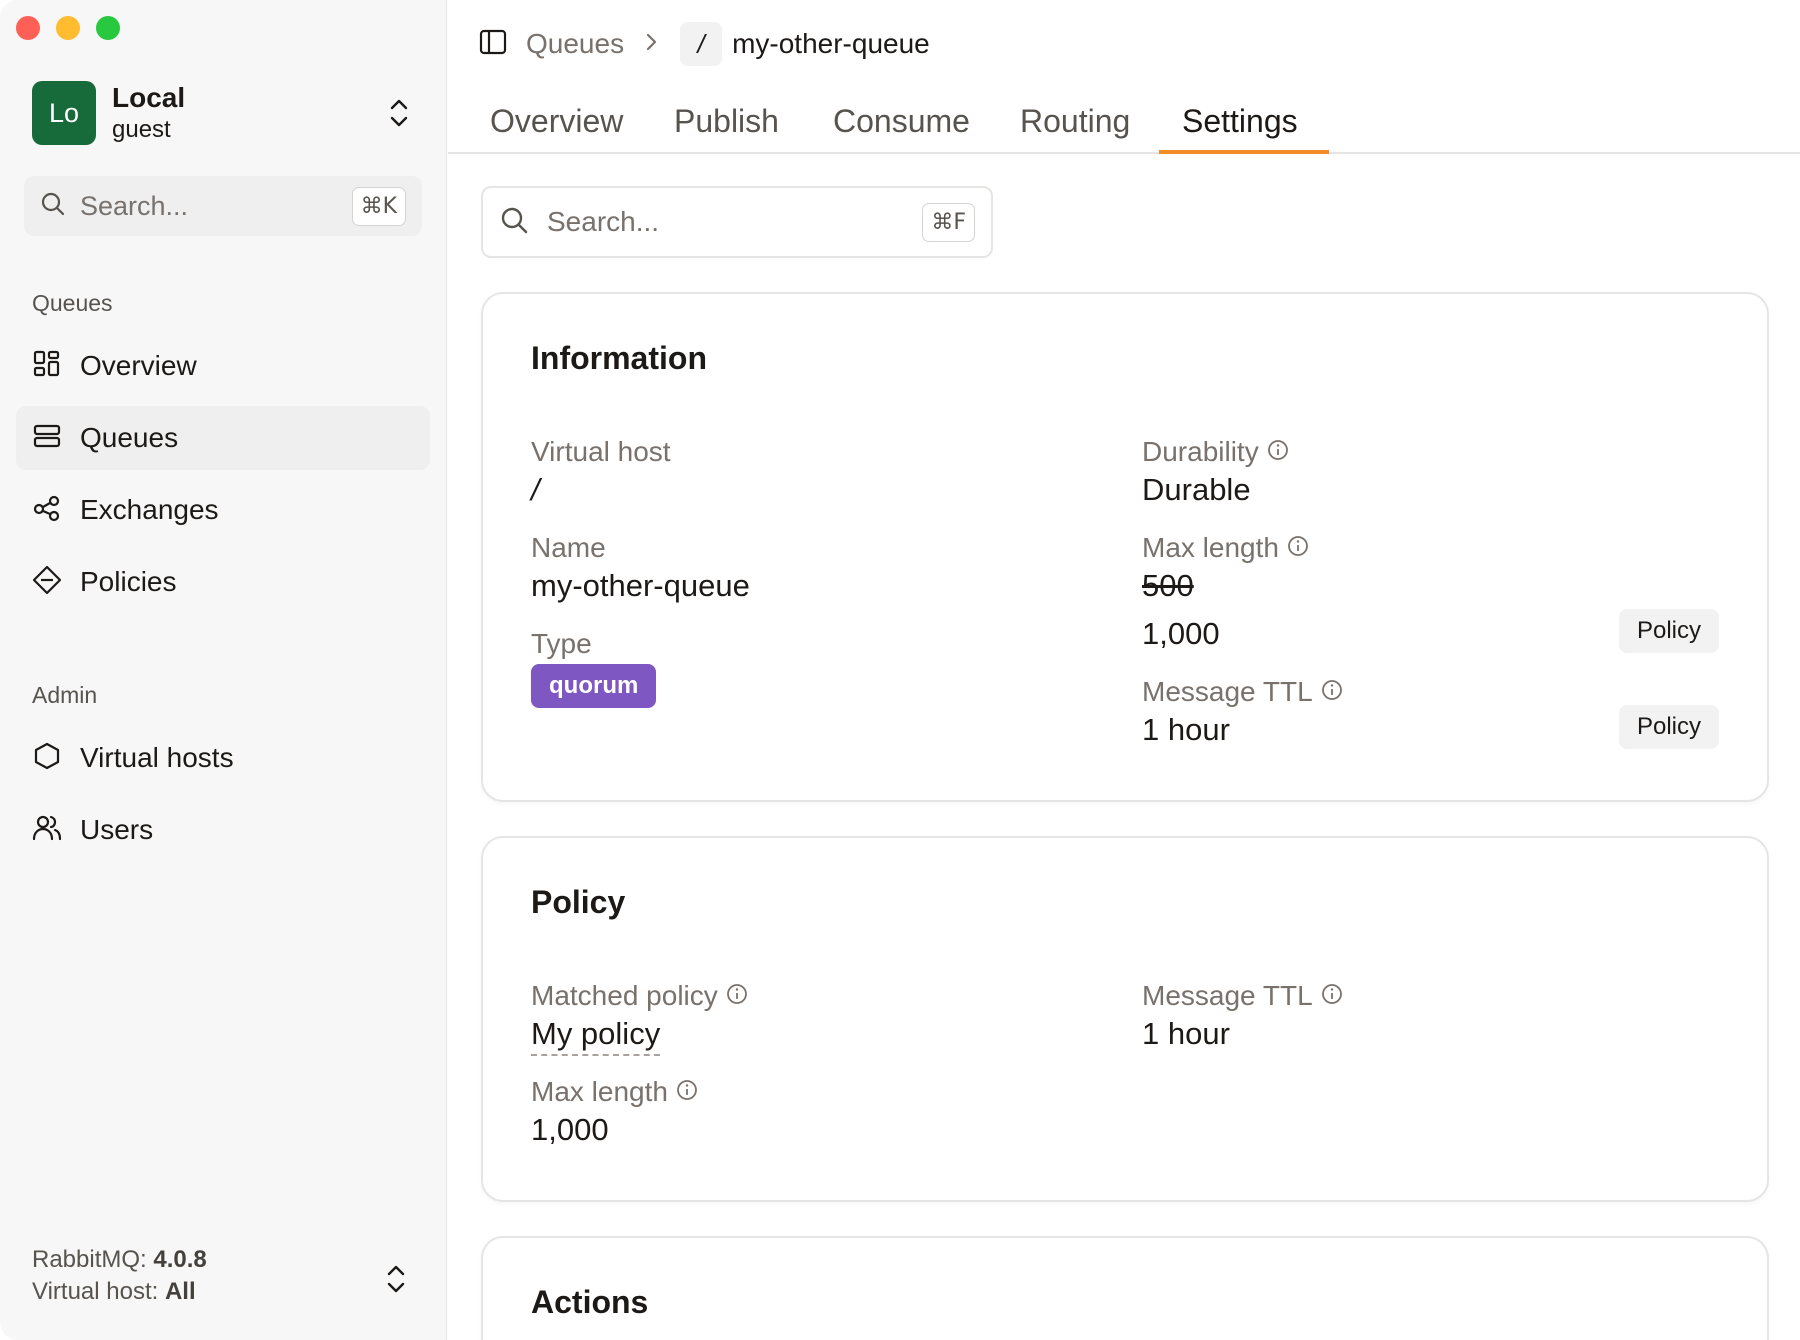 The image size is (1800, 1340). Describe the element at coordinates (223, 438) in the screenshot. I see `sidebar-item-queues: Queues` at that location.